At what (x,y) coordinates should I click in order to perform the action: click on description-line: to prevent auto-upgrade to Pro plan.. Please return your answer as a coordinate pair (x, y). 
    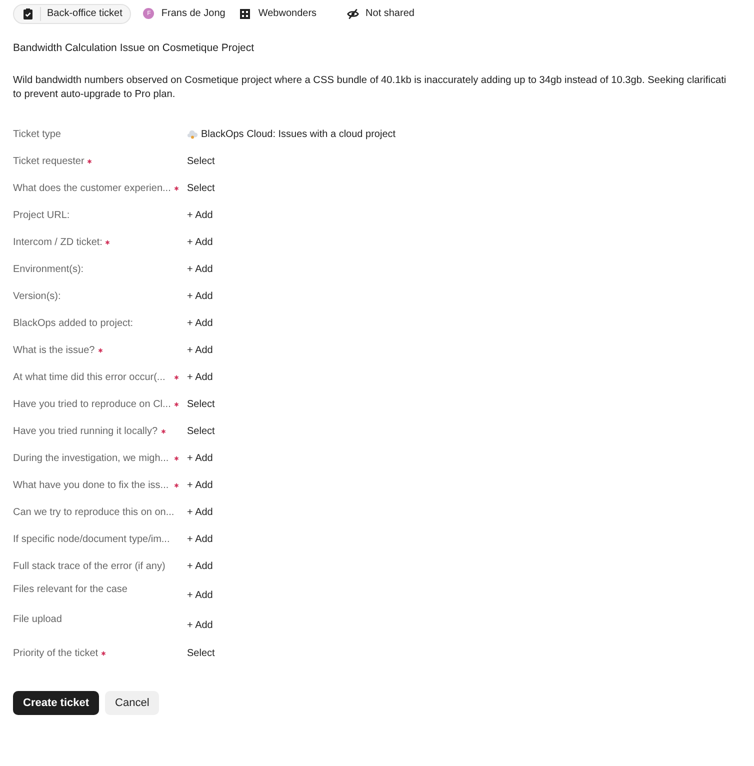
    Looking at the image, I should click on (94, 95).